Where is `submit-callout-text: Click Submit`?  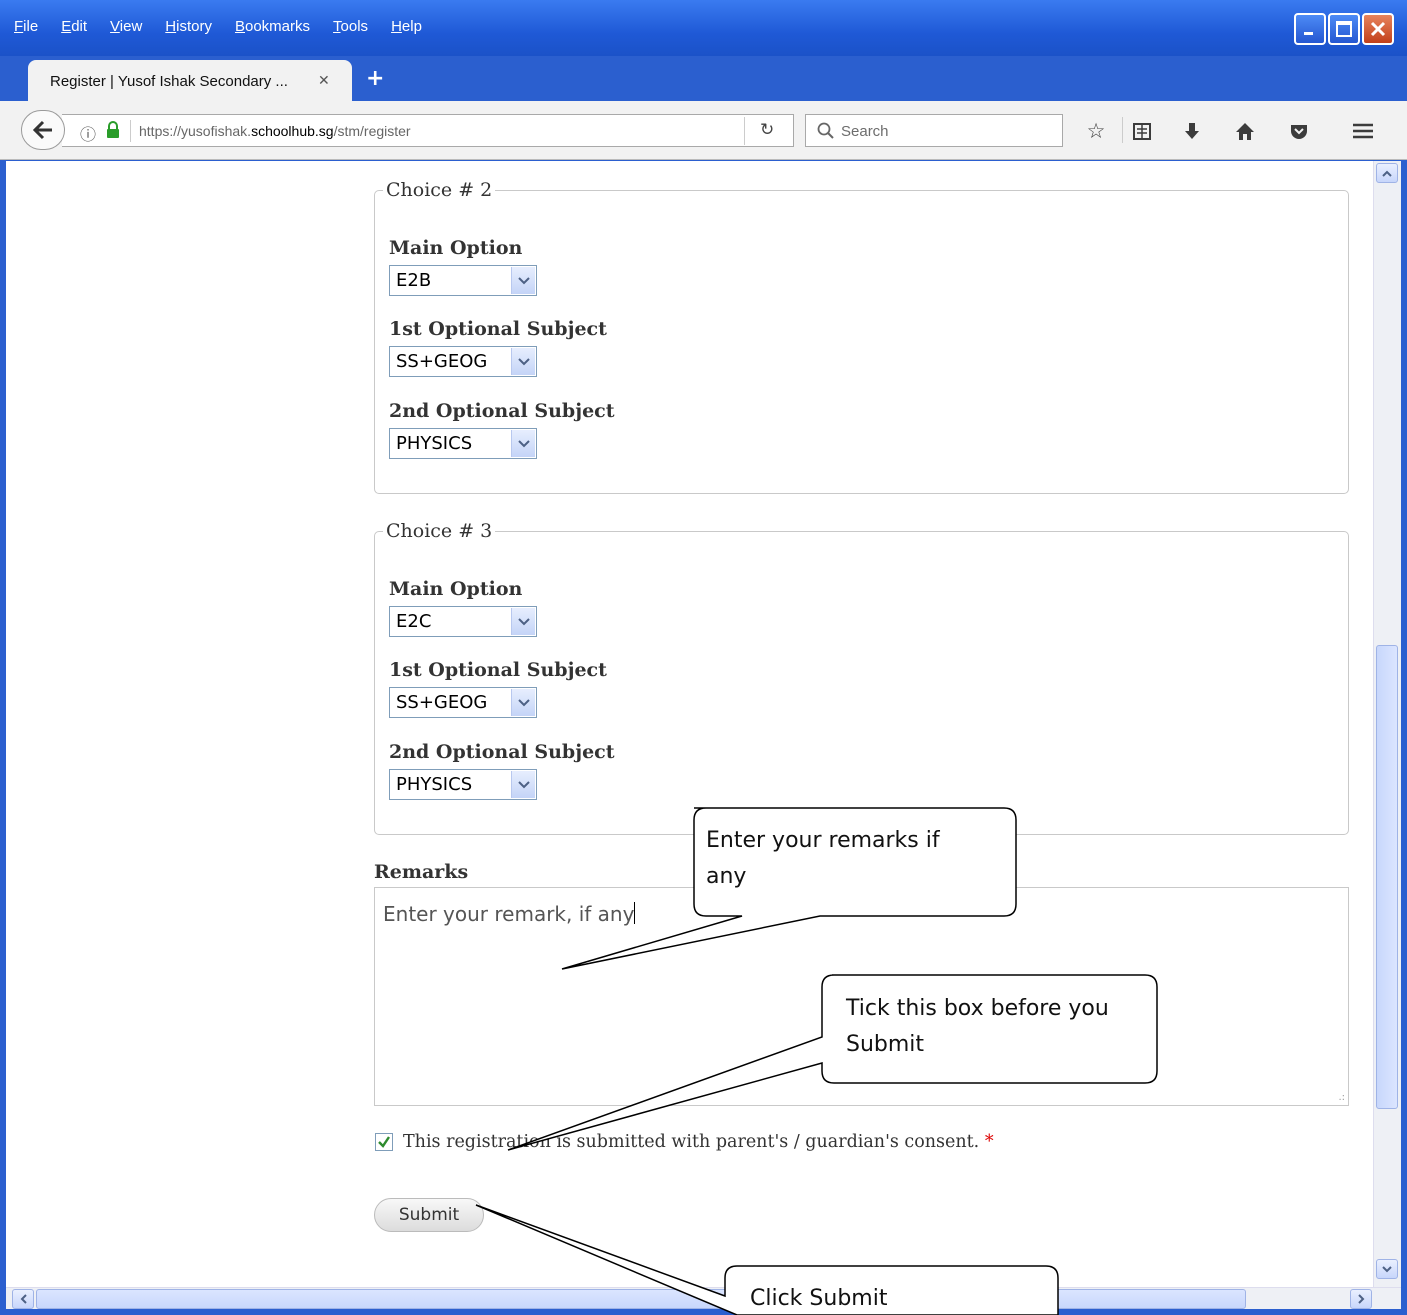
submit-callout-text: Click Submit is located at coordinates (819, 1298).